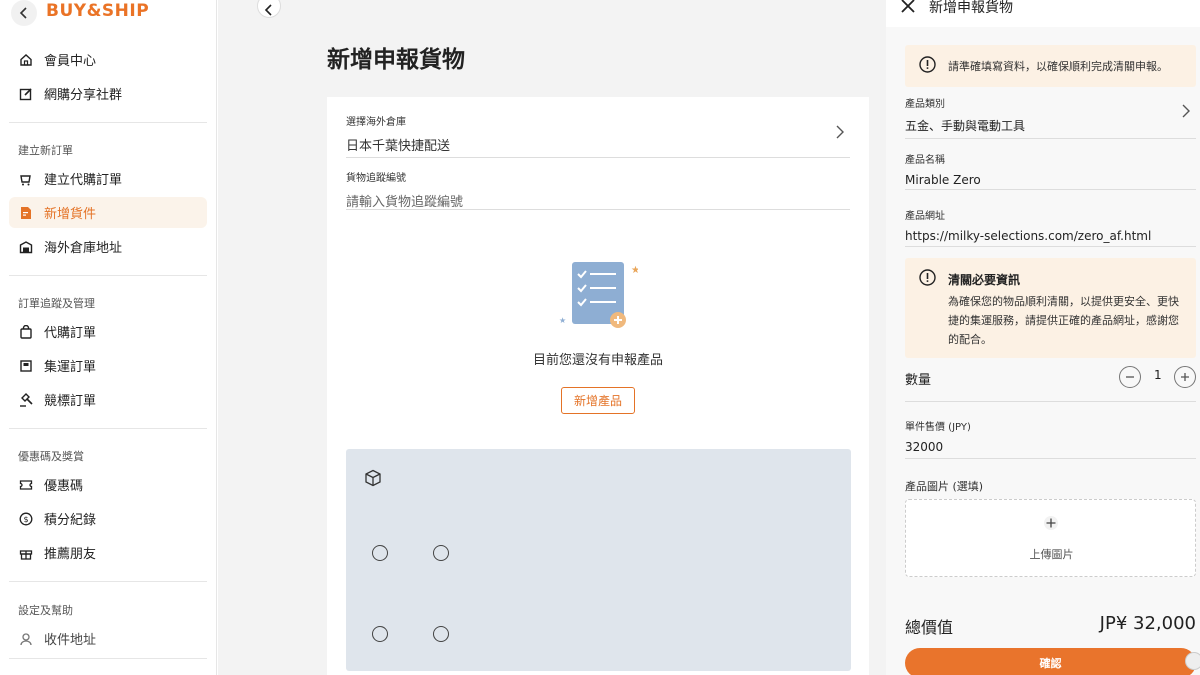 This screenshot has height=675, width=1200. What do you see at coordinates (598, 400) in the screenshot?
I see `add-product-button: 新增產品` at bounding box center [598, 400].